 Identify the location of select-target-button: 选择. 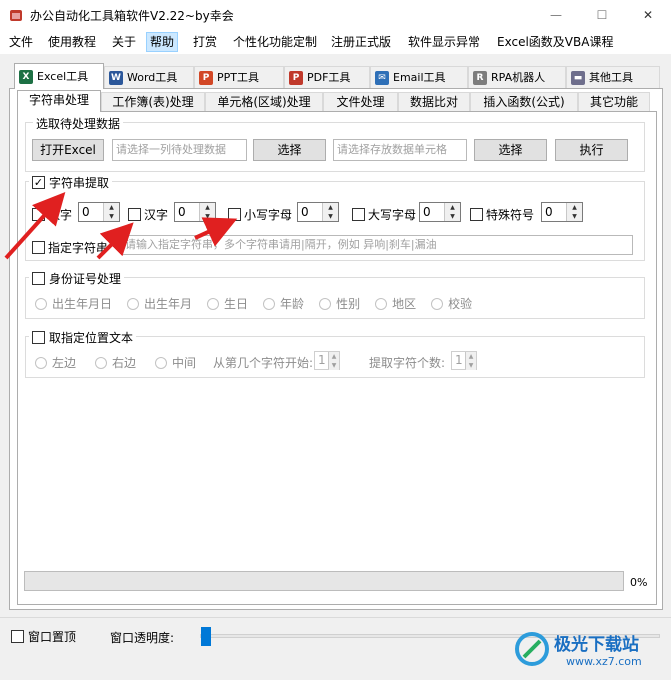
(510, 150).